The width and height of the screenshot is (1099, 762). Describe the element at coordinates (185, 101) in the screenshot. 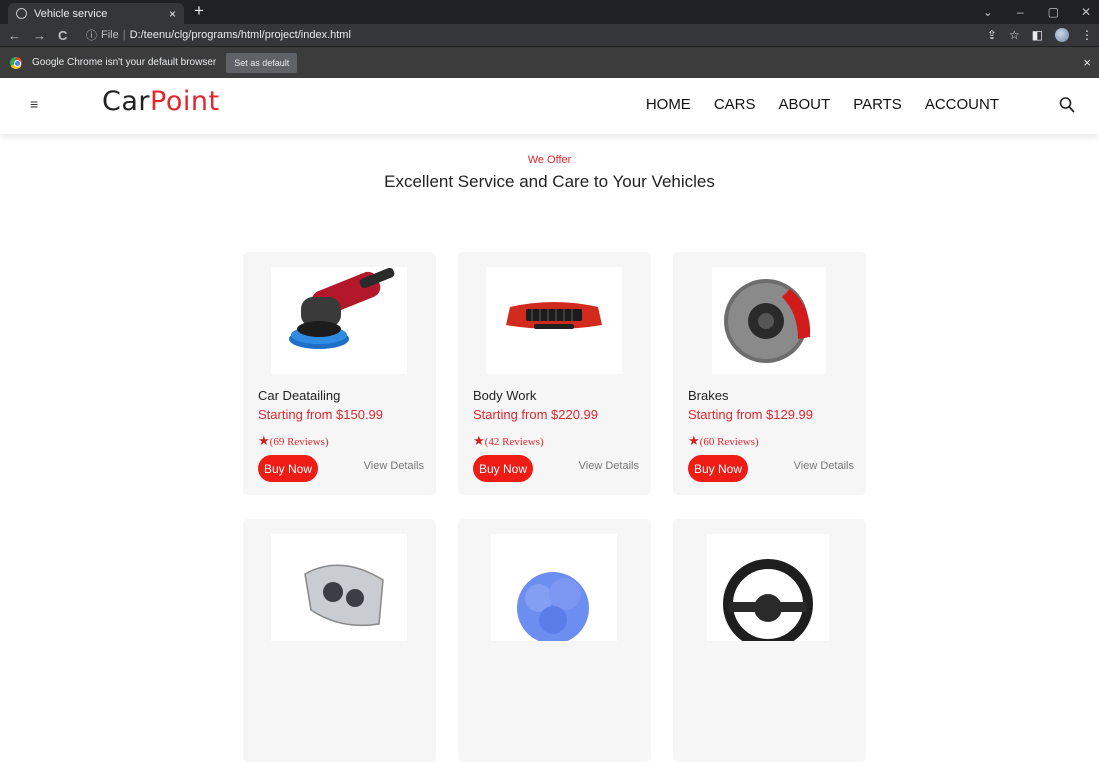

I see `logo-accent-text: Point` at that location.